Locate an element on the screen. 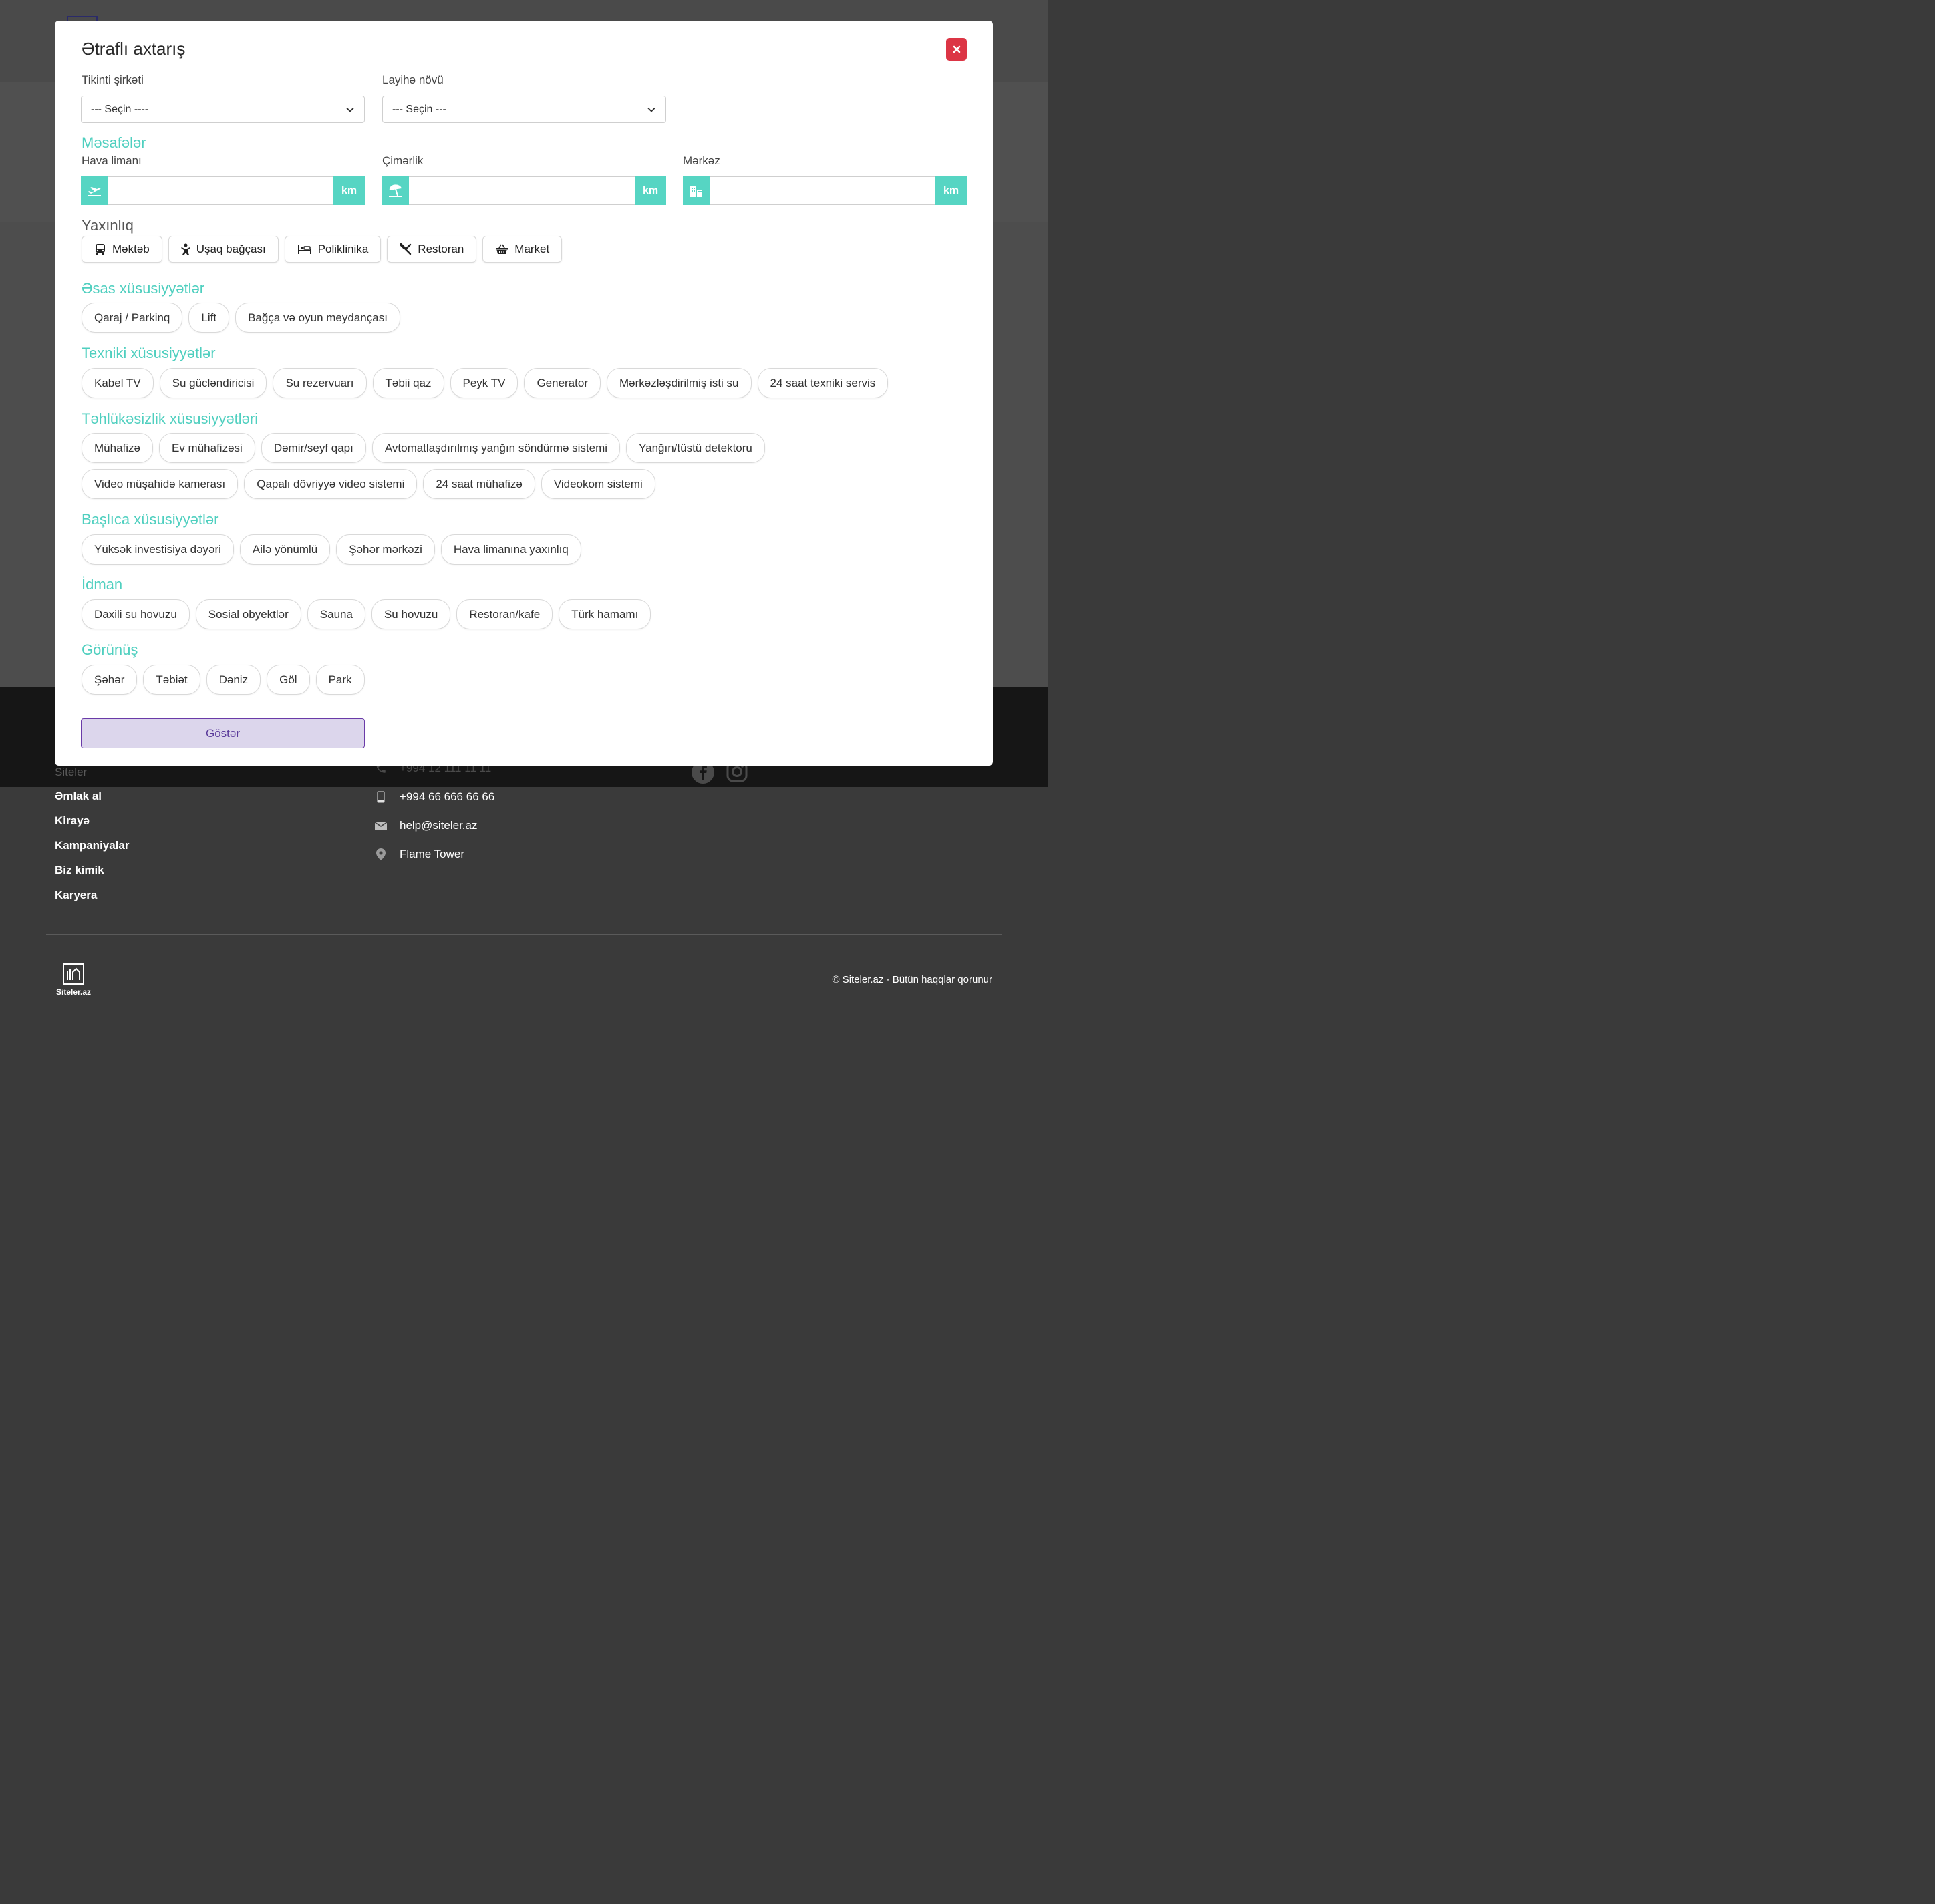  airport-distance-group: km is located at coordinates (223, 190).